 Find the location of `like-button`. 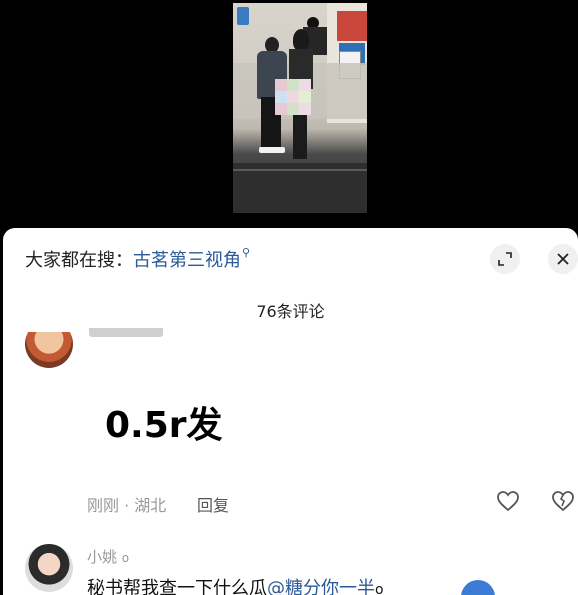

like-button is located at coordinates (508, 503).